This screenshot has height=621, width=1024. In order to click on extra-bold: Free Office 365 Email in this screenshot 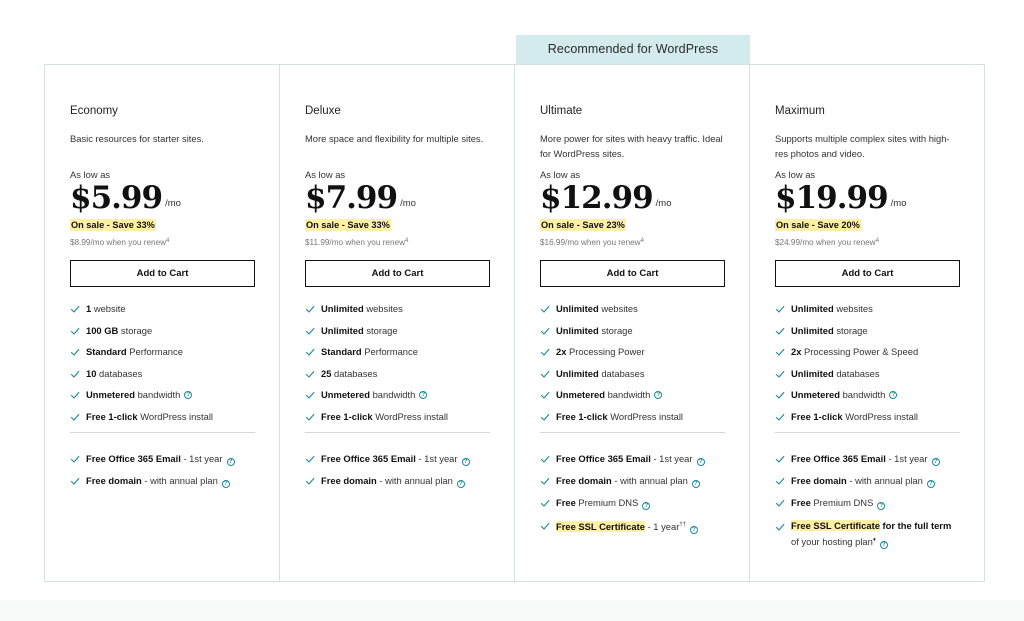, I will do `click(133, 458)`.